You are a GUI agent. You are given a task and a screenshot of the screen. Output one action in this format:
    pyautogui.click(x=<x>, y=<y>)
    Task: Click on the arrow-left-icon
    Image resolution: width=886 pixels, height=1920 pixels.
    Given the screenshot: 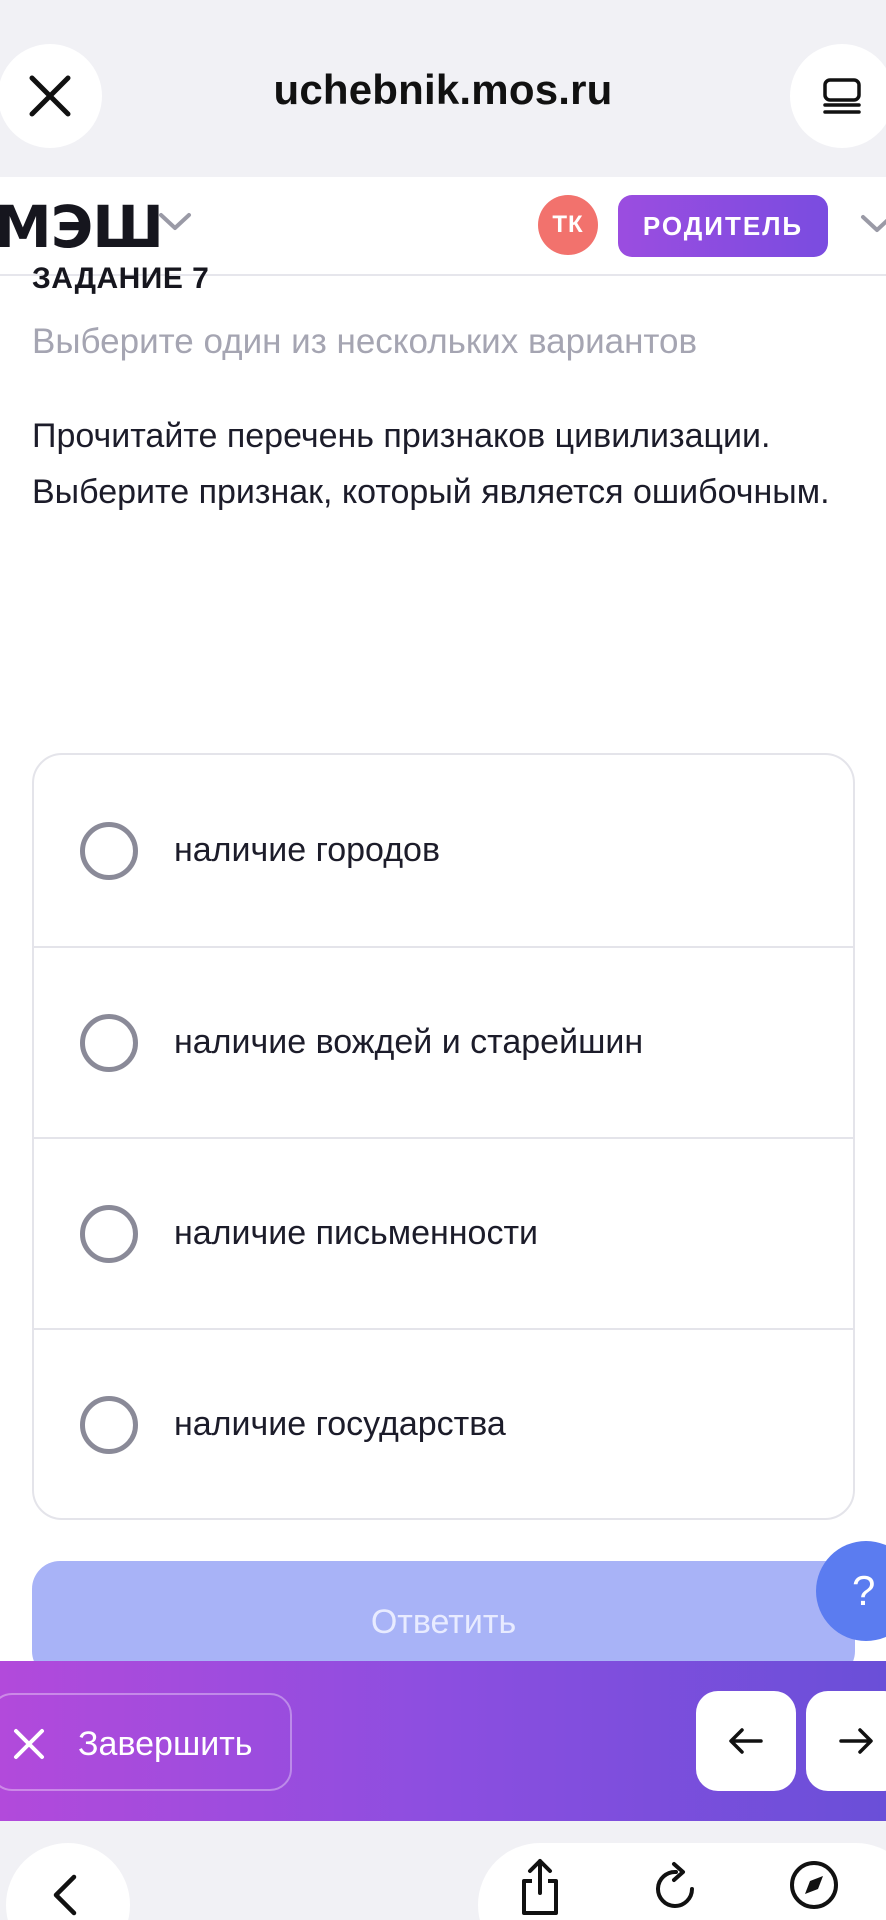 What is the action you would take?
    pyautogui.click(x=746, y=1741)
    